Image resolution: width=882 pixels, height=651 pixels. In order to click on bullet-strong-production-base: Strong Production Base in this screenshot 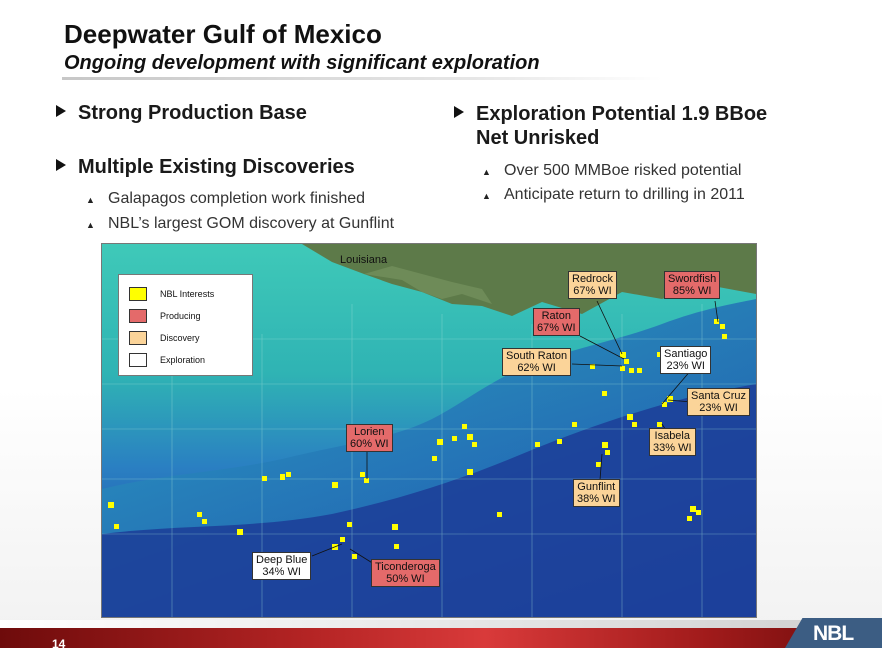, I will do `click(181, 113)`.